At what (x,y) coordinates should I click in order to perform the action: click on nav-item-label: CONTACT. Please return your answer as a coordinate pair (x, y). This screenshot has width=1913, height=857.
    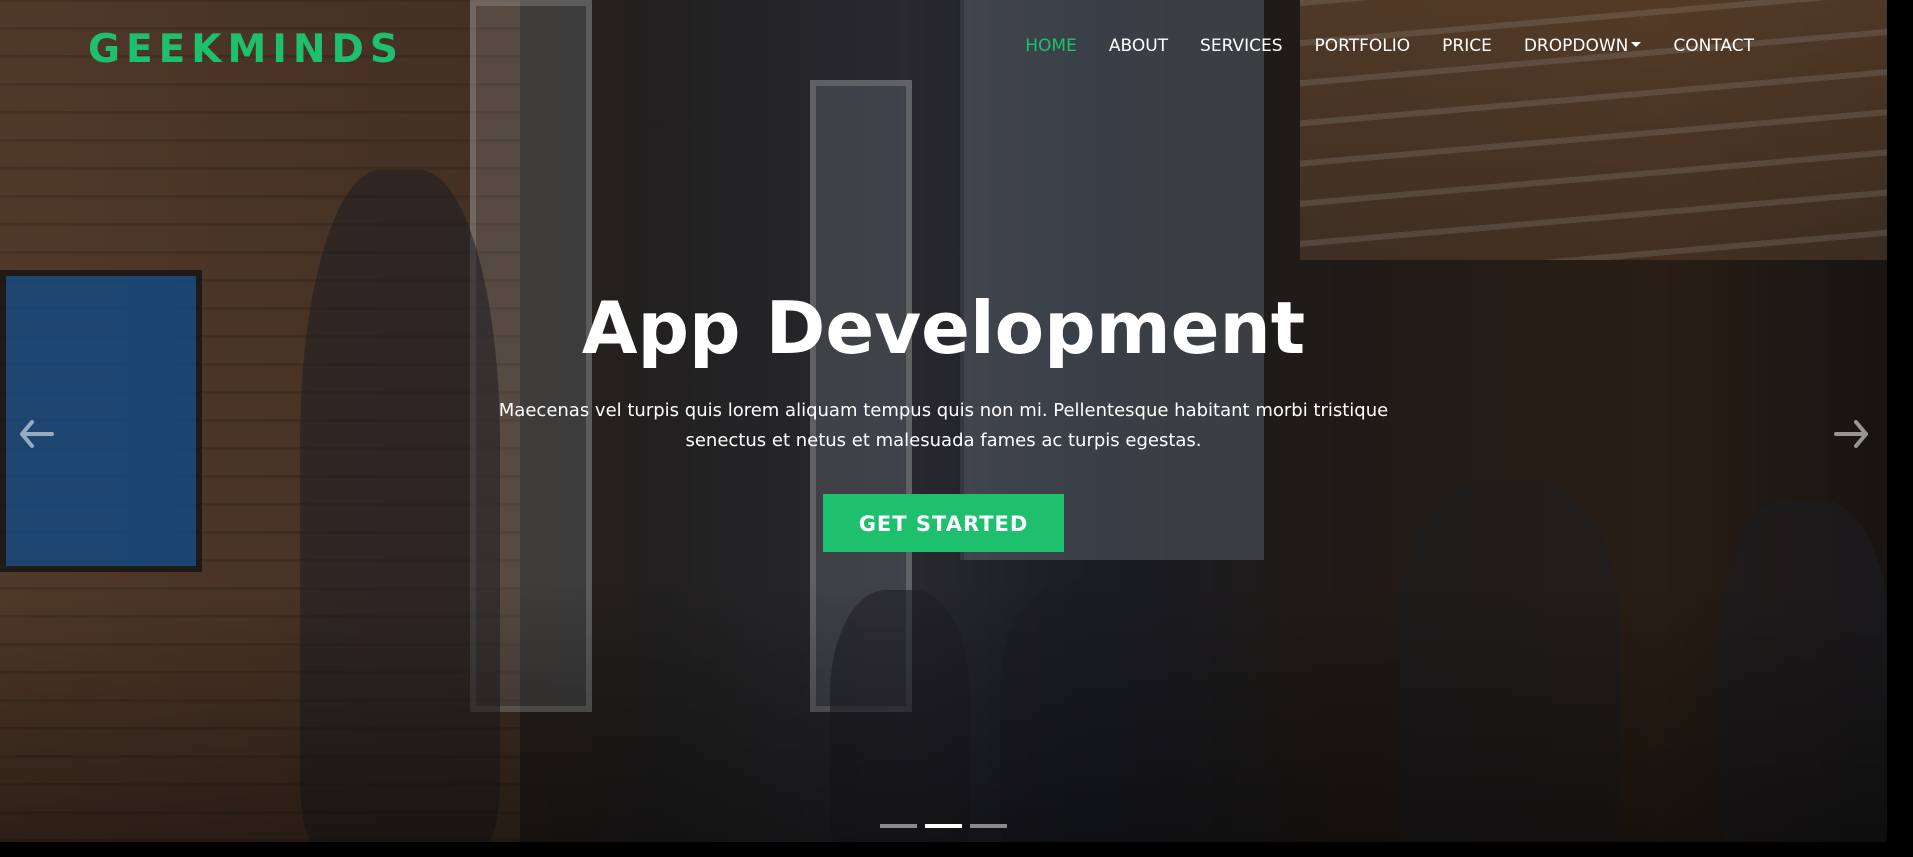
    Looking at the image, I should click on (1713, 46).